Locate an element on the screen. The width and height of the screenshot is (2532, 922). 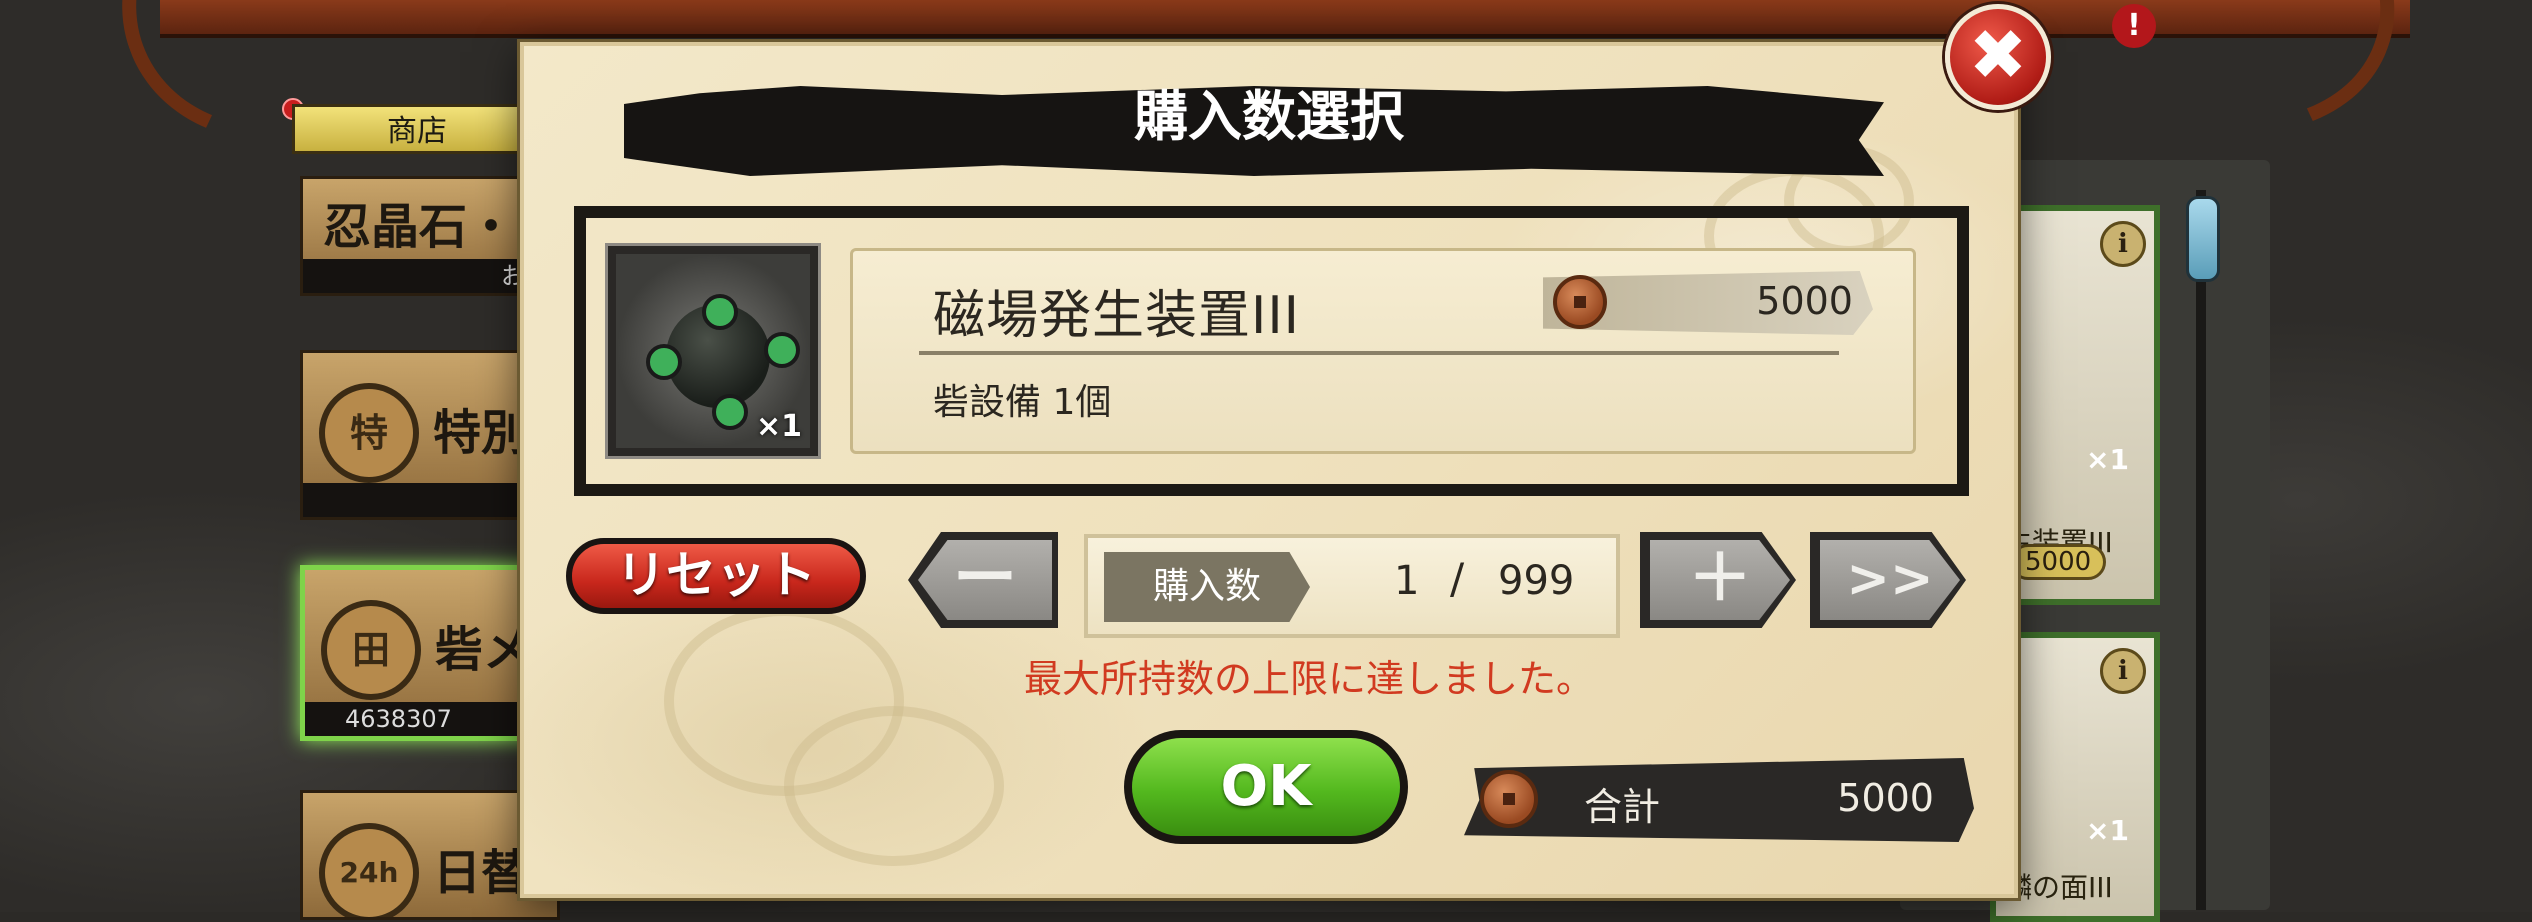
emblem-icon: 特 is located at coordinates (369, 433).